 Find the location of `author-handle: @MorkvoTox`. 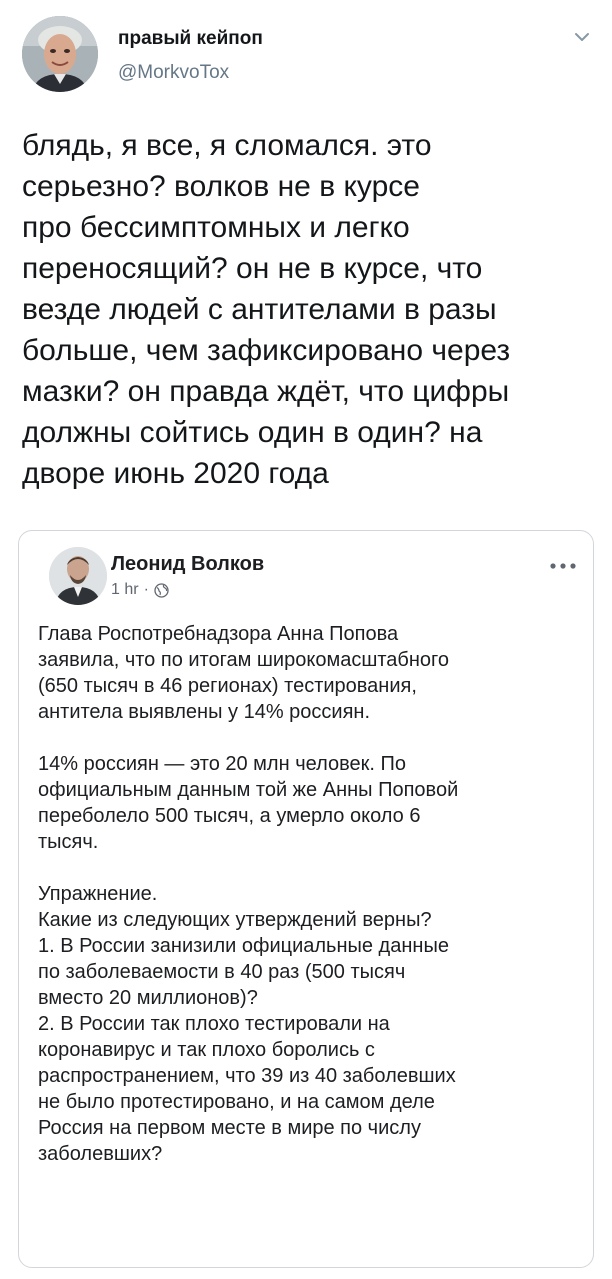

author-handle: @MorkvoTox is located at coordinates (173, 73).